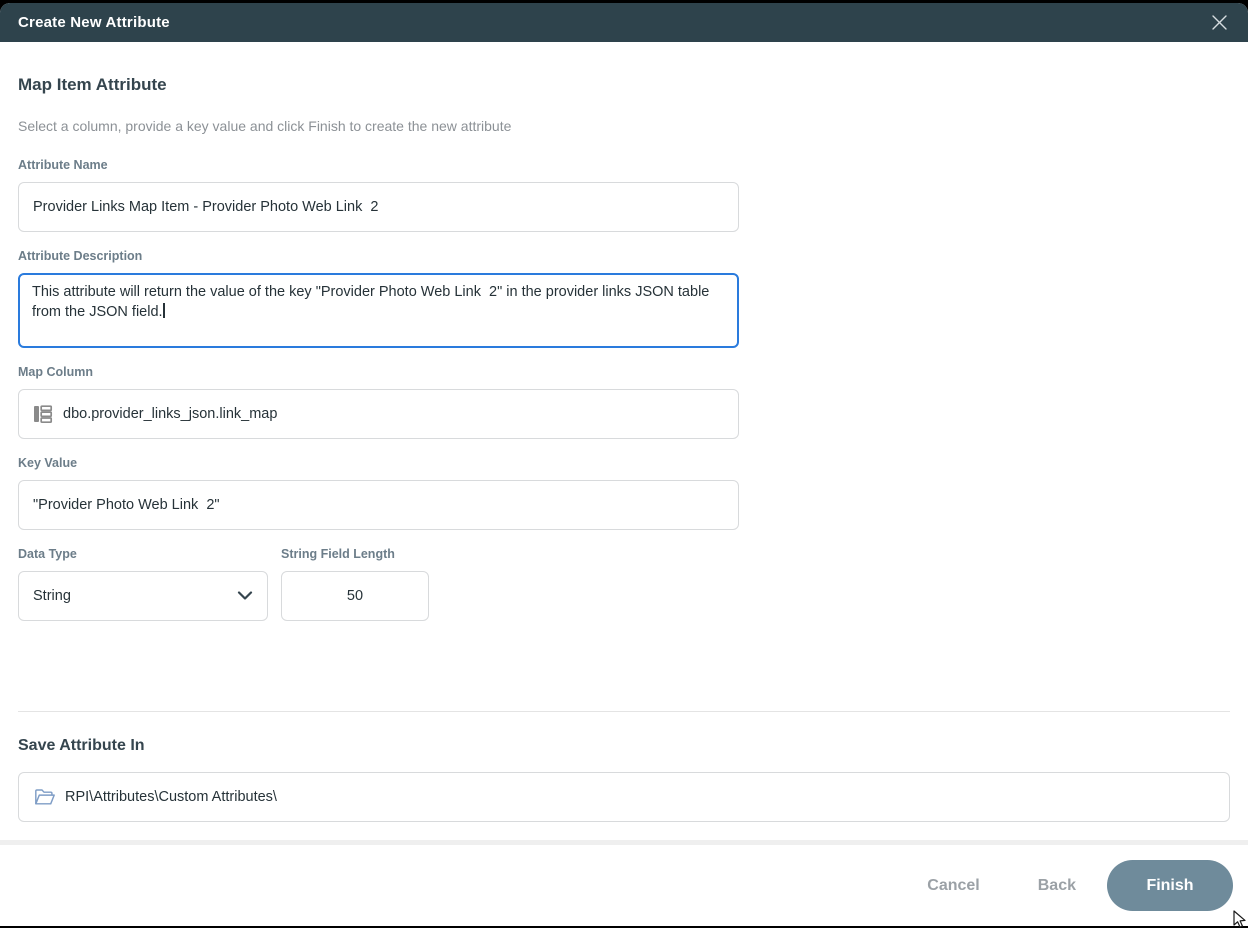  Describe the element at coordinates (44, 797) in the screenshot. I see `folder-open-icon` at that location.